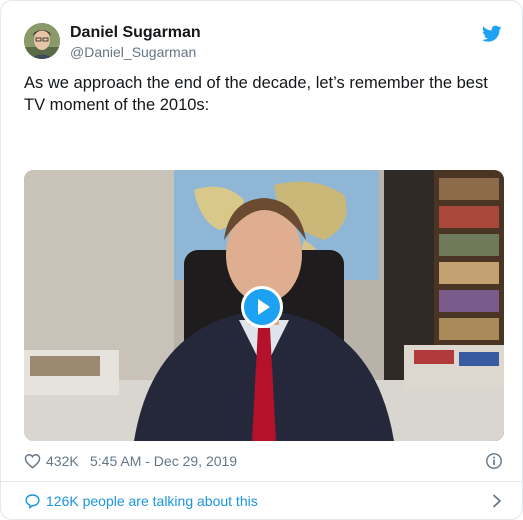 This screenshot has width=523, height=520. I want to click on play-button, so click(262, 307).